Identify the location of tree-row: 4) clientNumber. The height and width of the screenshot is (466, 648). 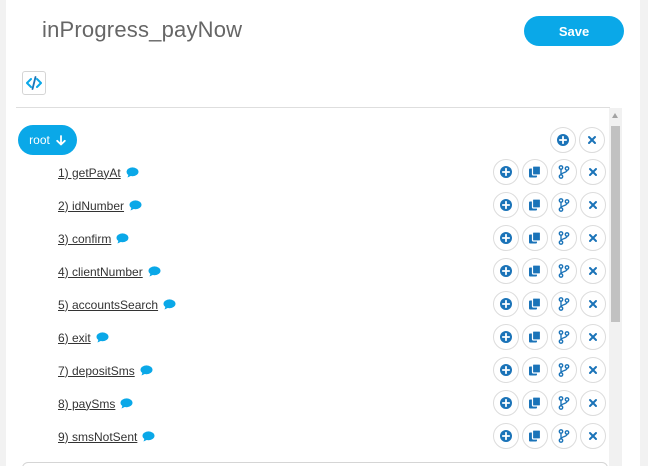
(312, 271).